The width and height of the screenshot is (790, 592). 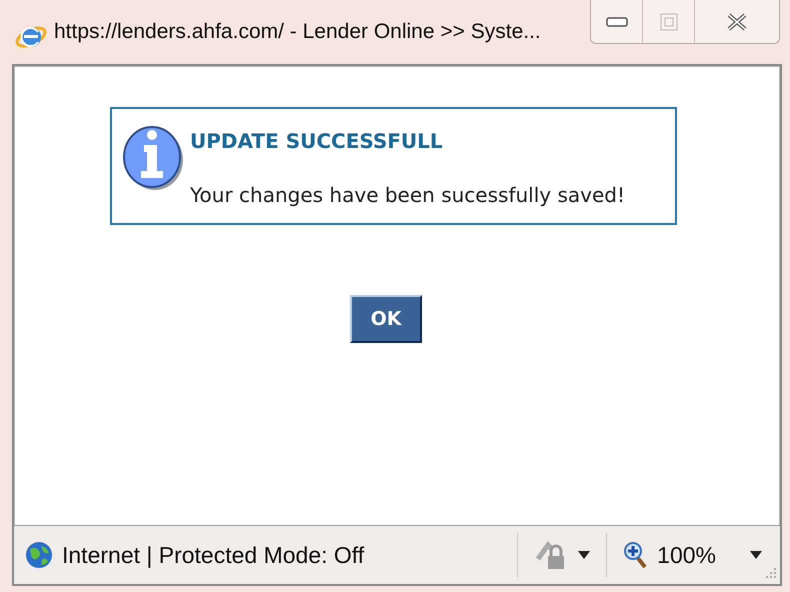 What do you see at coordinates (317, 141) in the screenshot?
I see `message-heading: UPDATE SUCCESSFULL` at bounding box center [317, 141].